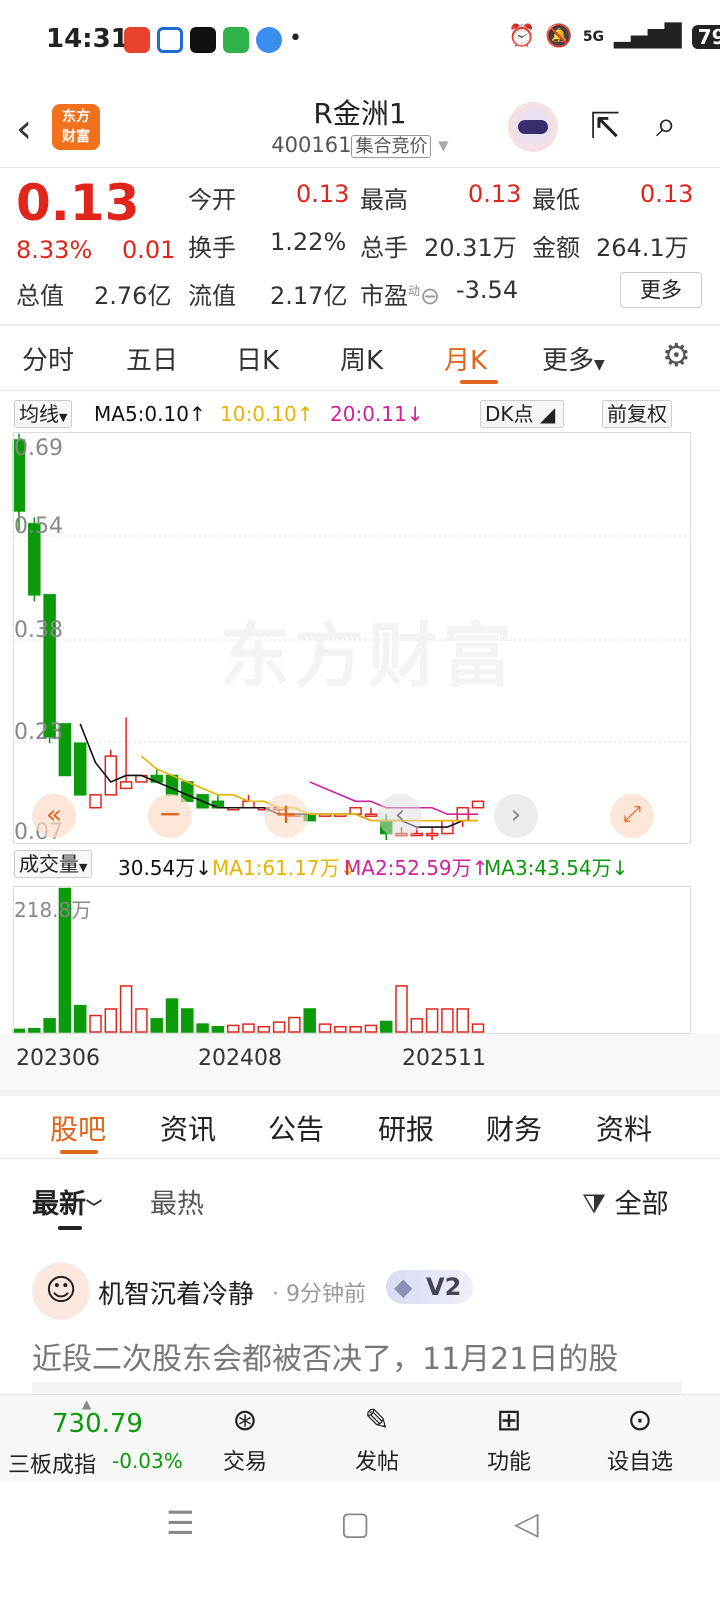  What do you see at coordinates (526, 1523) in the screenshot?
I see `back-nav-icon: ◁` at bounding box center [526, 1523].